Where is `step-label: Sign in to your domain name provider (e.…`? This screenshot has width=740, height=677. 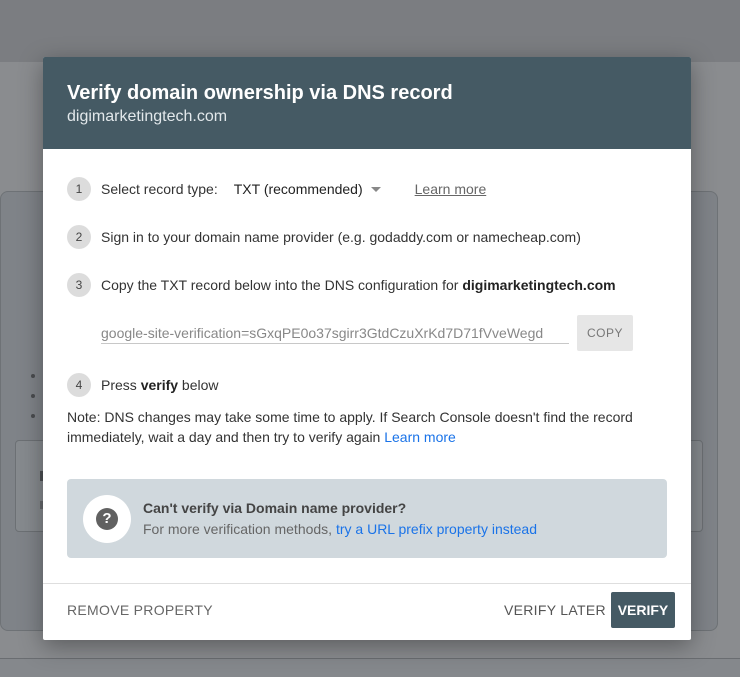
step-label: Sign in to your domain name provider (e.… is located at coordinates (341, 237).